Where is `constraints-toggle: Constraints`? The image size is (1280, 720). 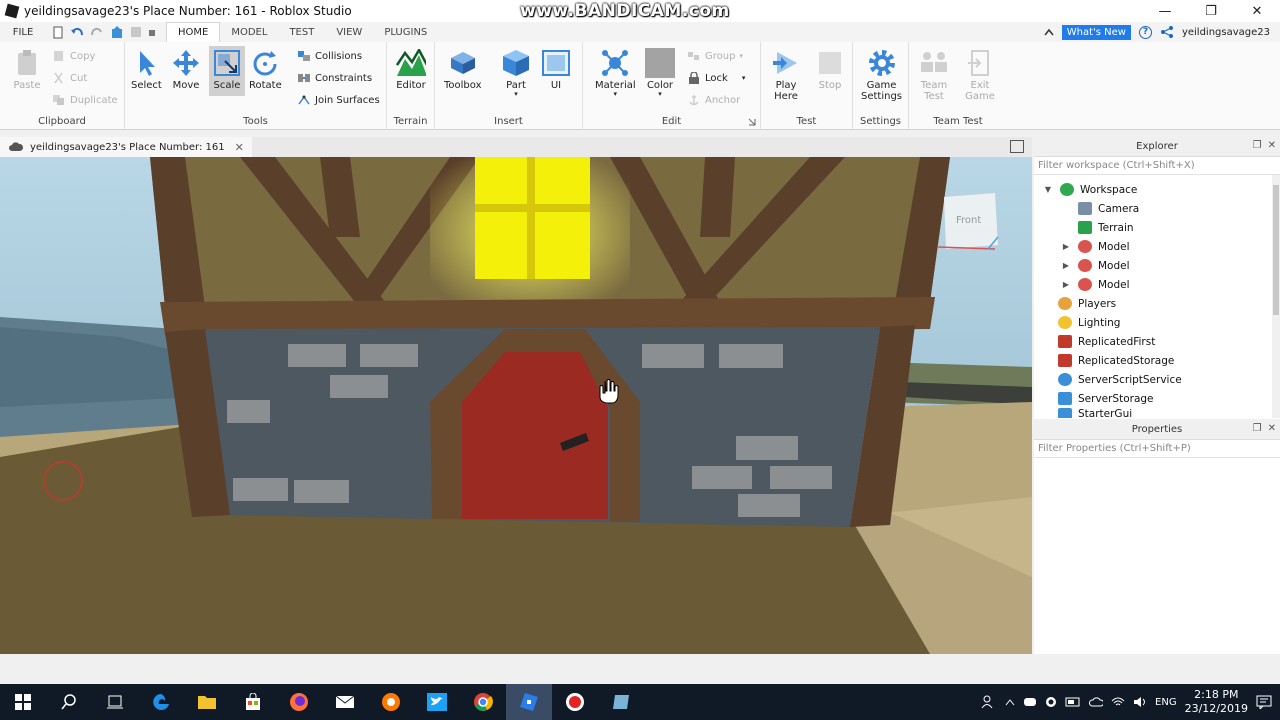
constraints-toggle: Constraints is located at coordinates (334, 78).